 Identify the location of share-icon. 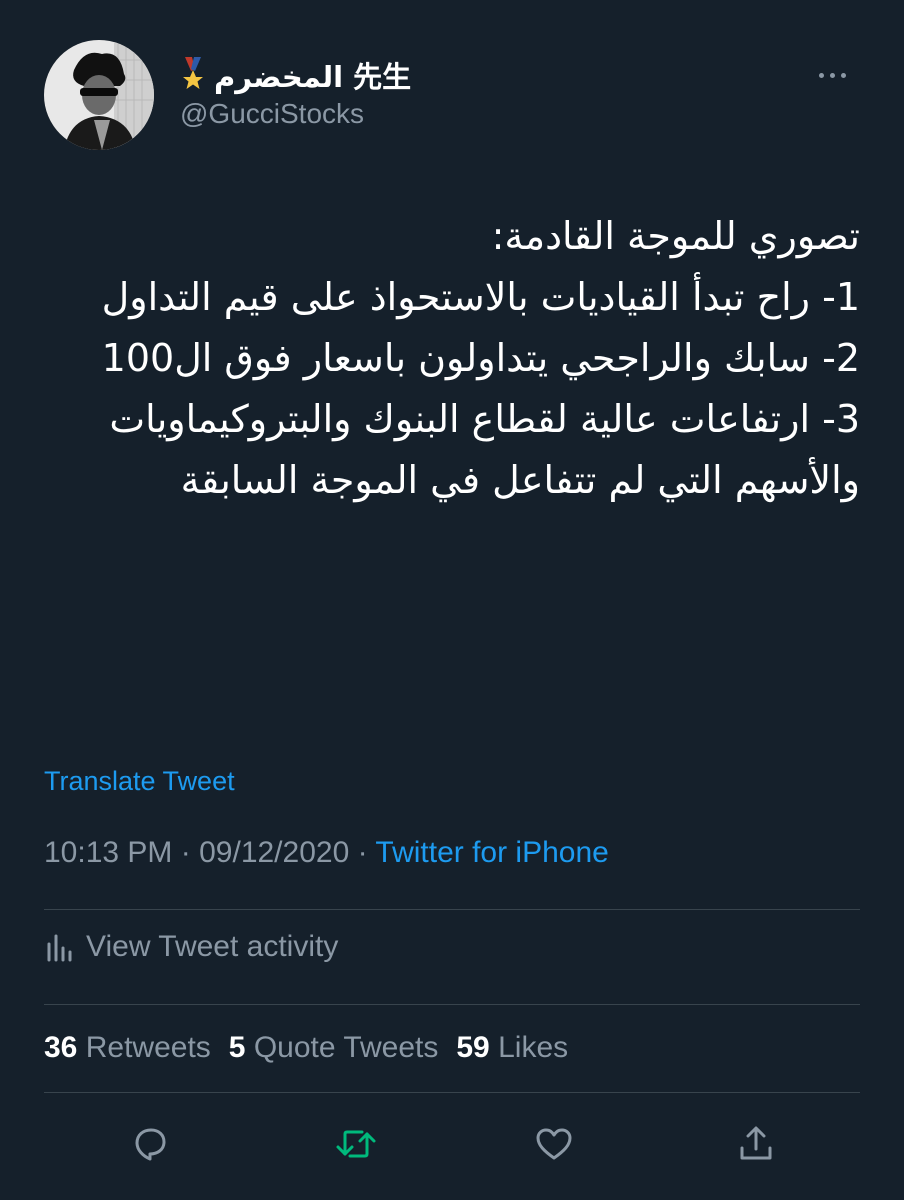
(756, 1143).